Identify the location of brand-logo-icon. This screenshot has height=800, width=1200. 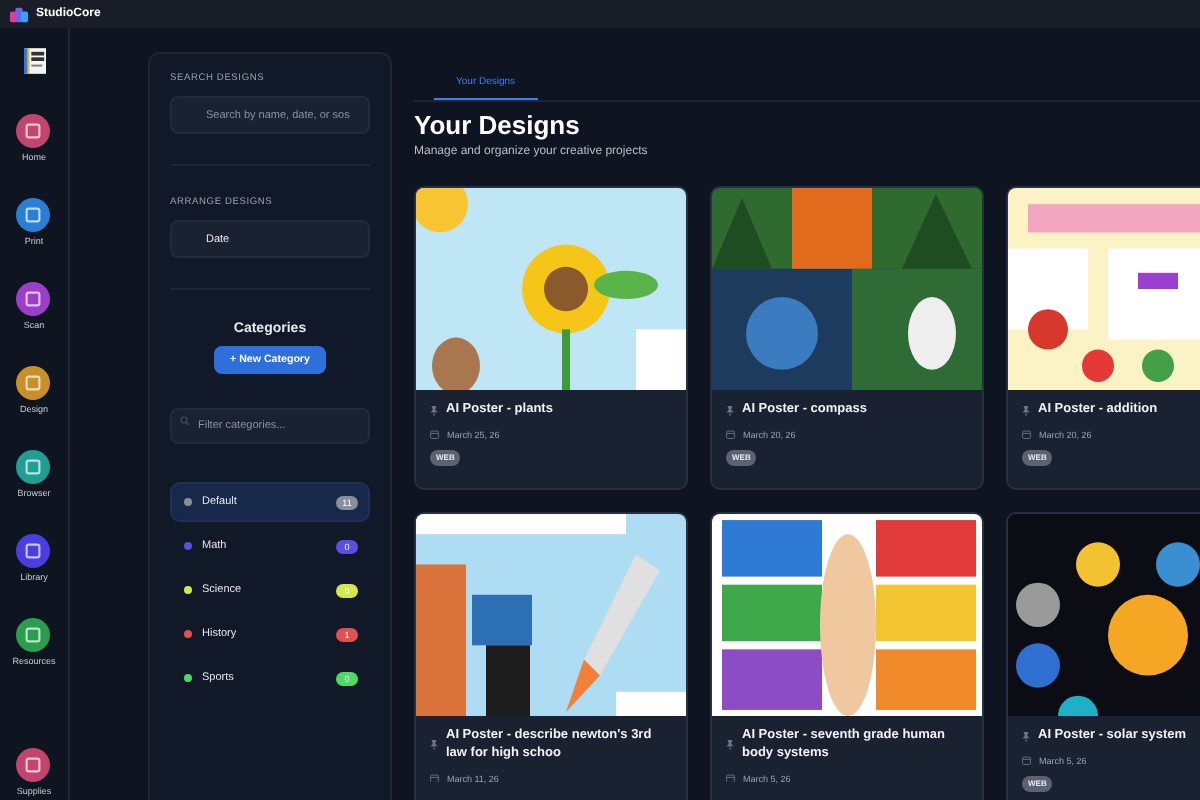
(34, 61).